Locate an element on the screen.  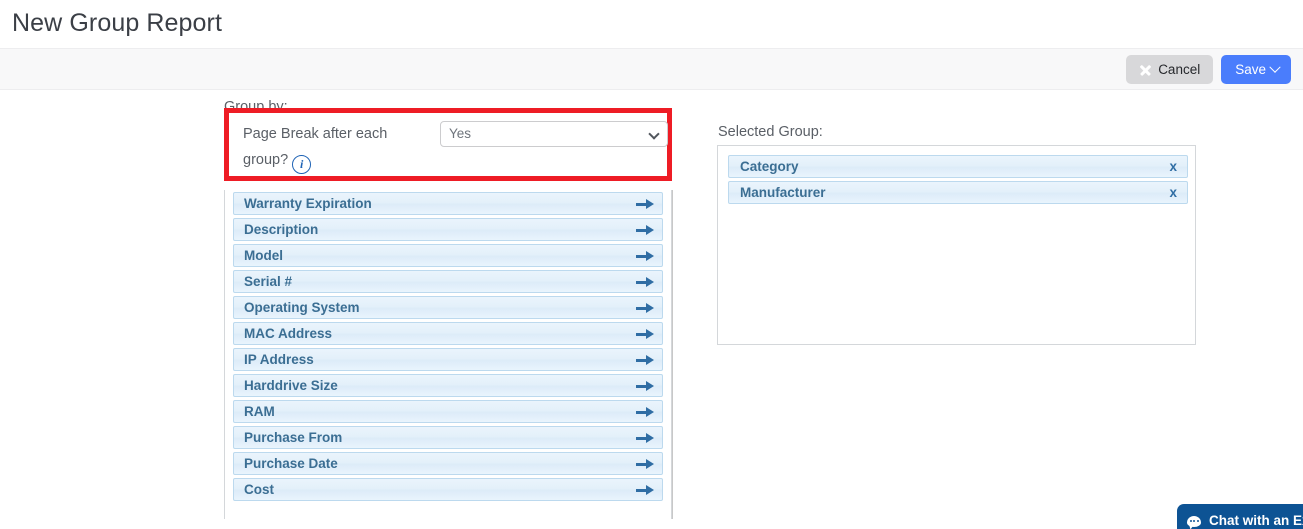
chat-bubble-icon is located at coordinates (1194, 521).